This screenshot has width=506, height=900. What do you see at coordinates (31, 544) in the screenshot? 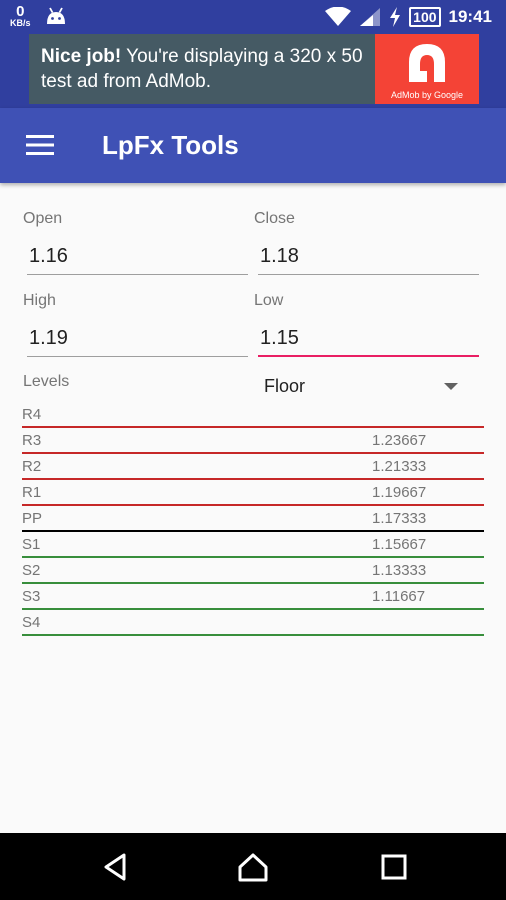
I see `level-name: S1` at bounding box center [31, 544].